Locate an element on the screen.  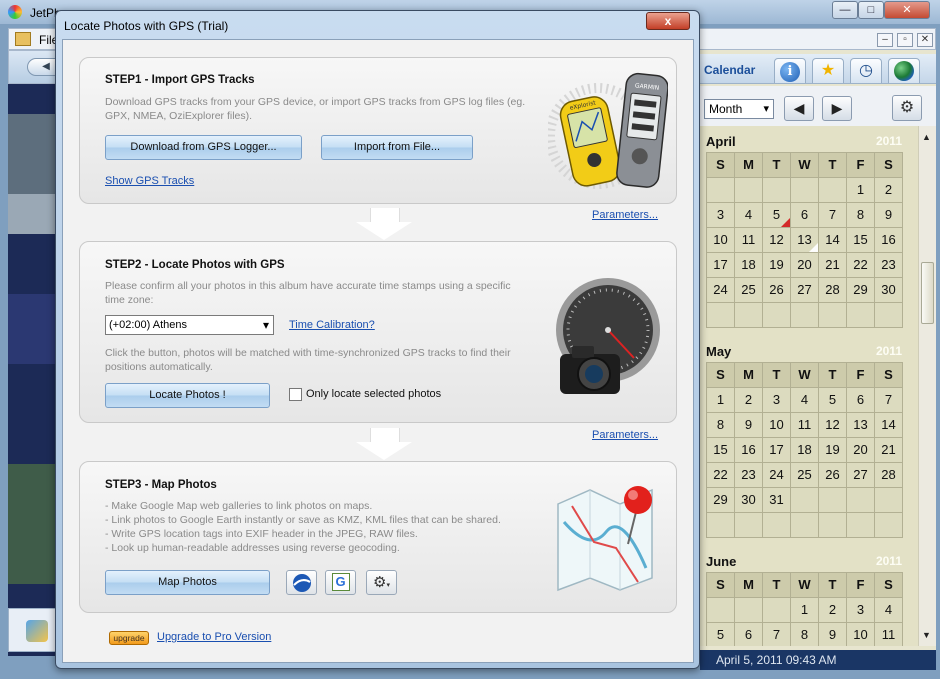
scroll-up-icon: ▲ is located at coordinates (926, 137).